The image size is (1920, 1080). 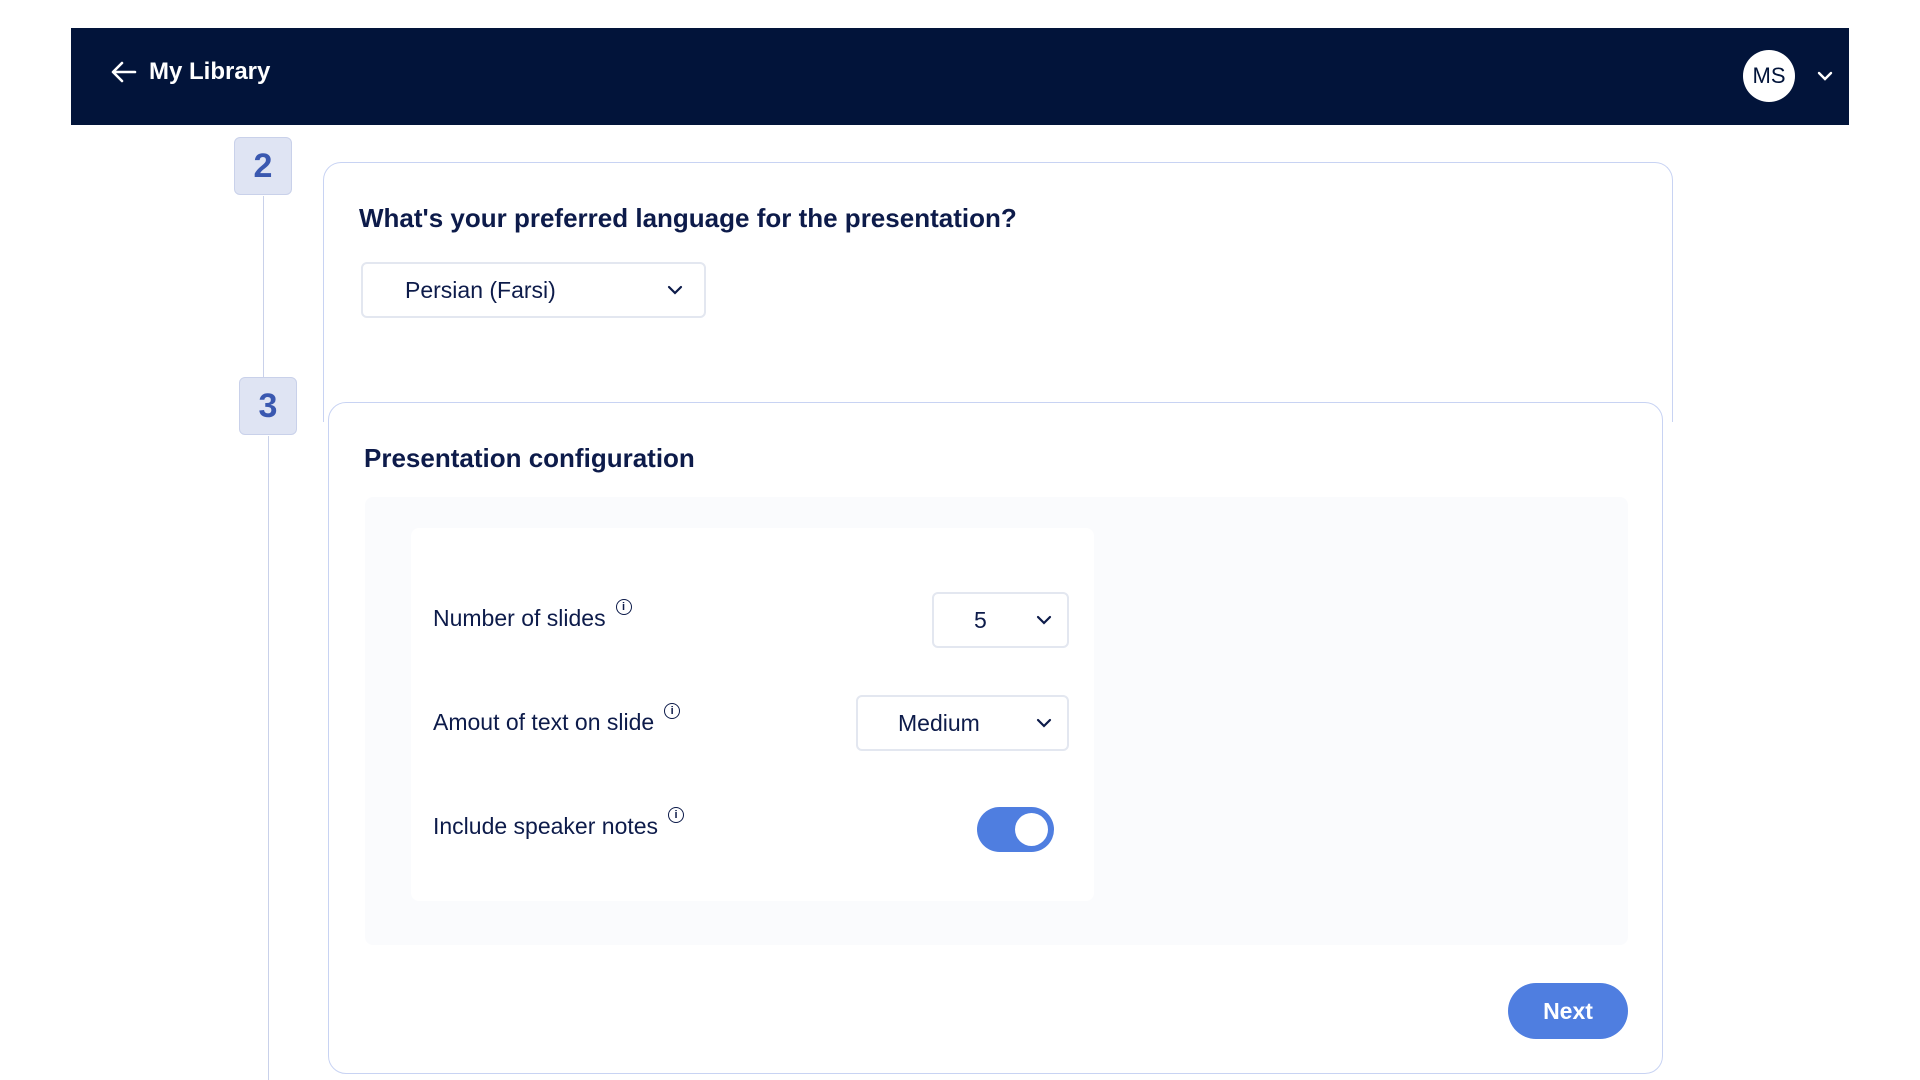 What do you see at coordinates (210, 71) in the screenshot?
I see `back-label: My Library` at bounding box center [210, 71].